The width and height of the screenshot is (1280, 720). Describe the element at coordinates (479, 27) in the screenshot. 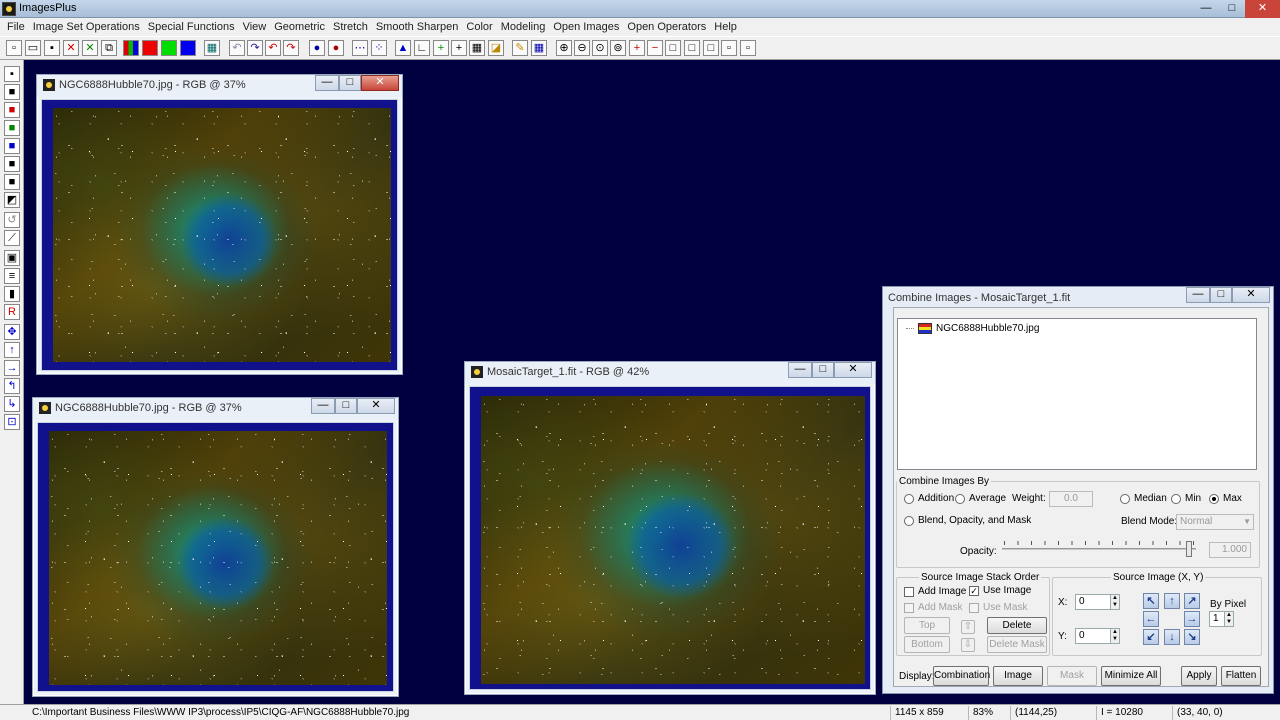

I see `menu-color: Color` at that location.